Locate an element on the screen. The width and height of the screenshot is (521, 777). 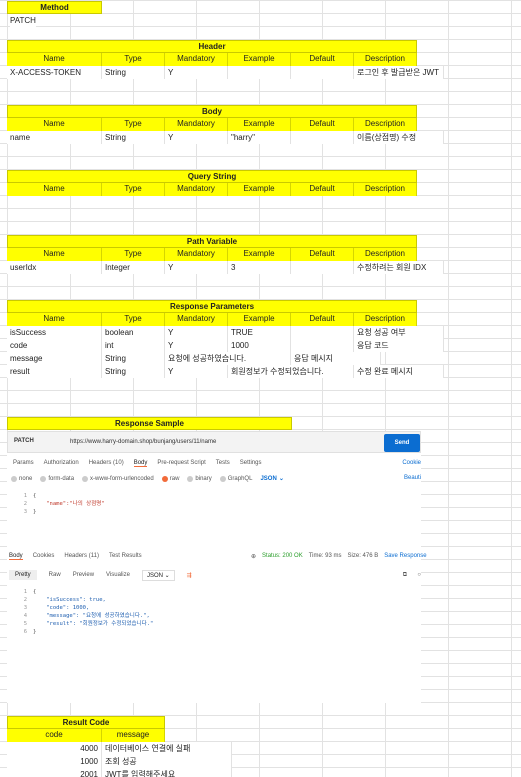
table-row: userIdx Integer Y 3 수정하려는 회원 IDX is located at coordinates (225, 267).